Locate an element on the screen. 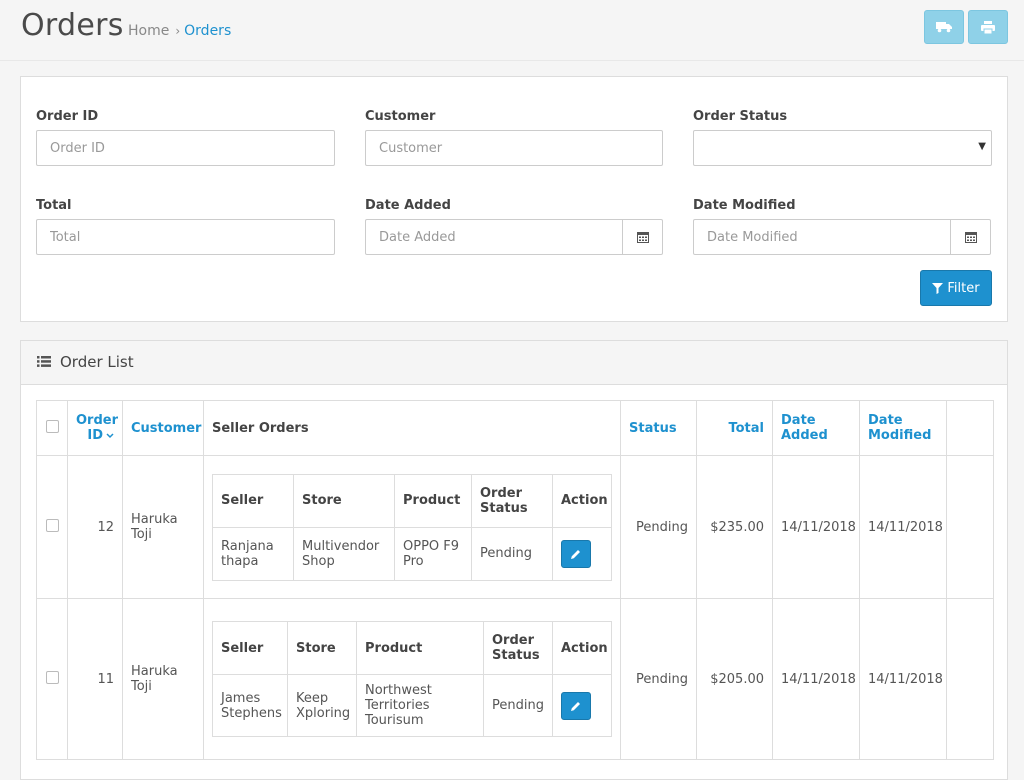 The image size is (1024, 780). page-title: Orders is located at coordinates (72, 25).